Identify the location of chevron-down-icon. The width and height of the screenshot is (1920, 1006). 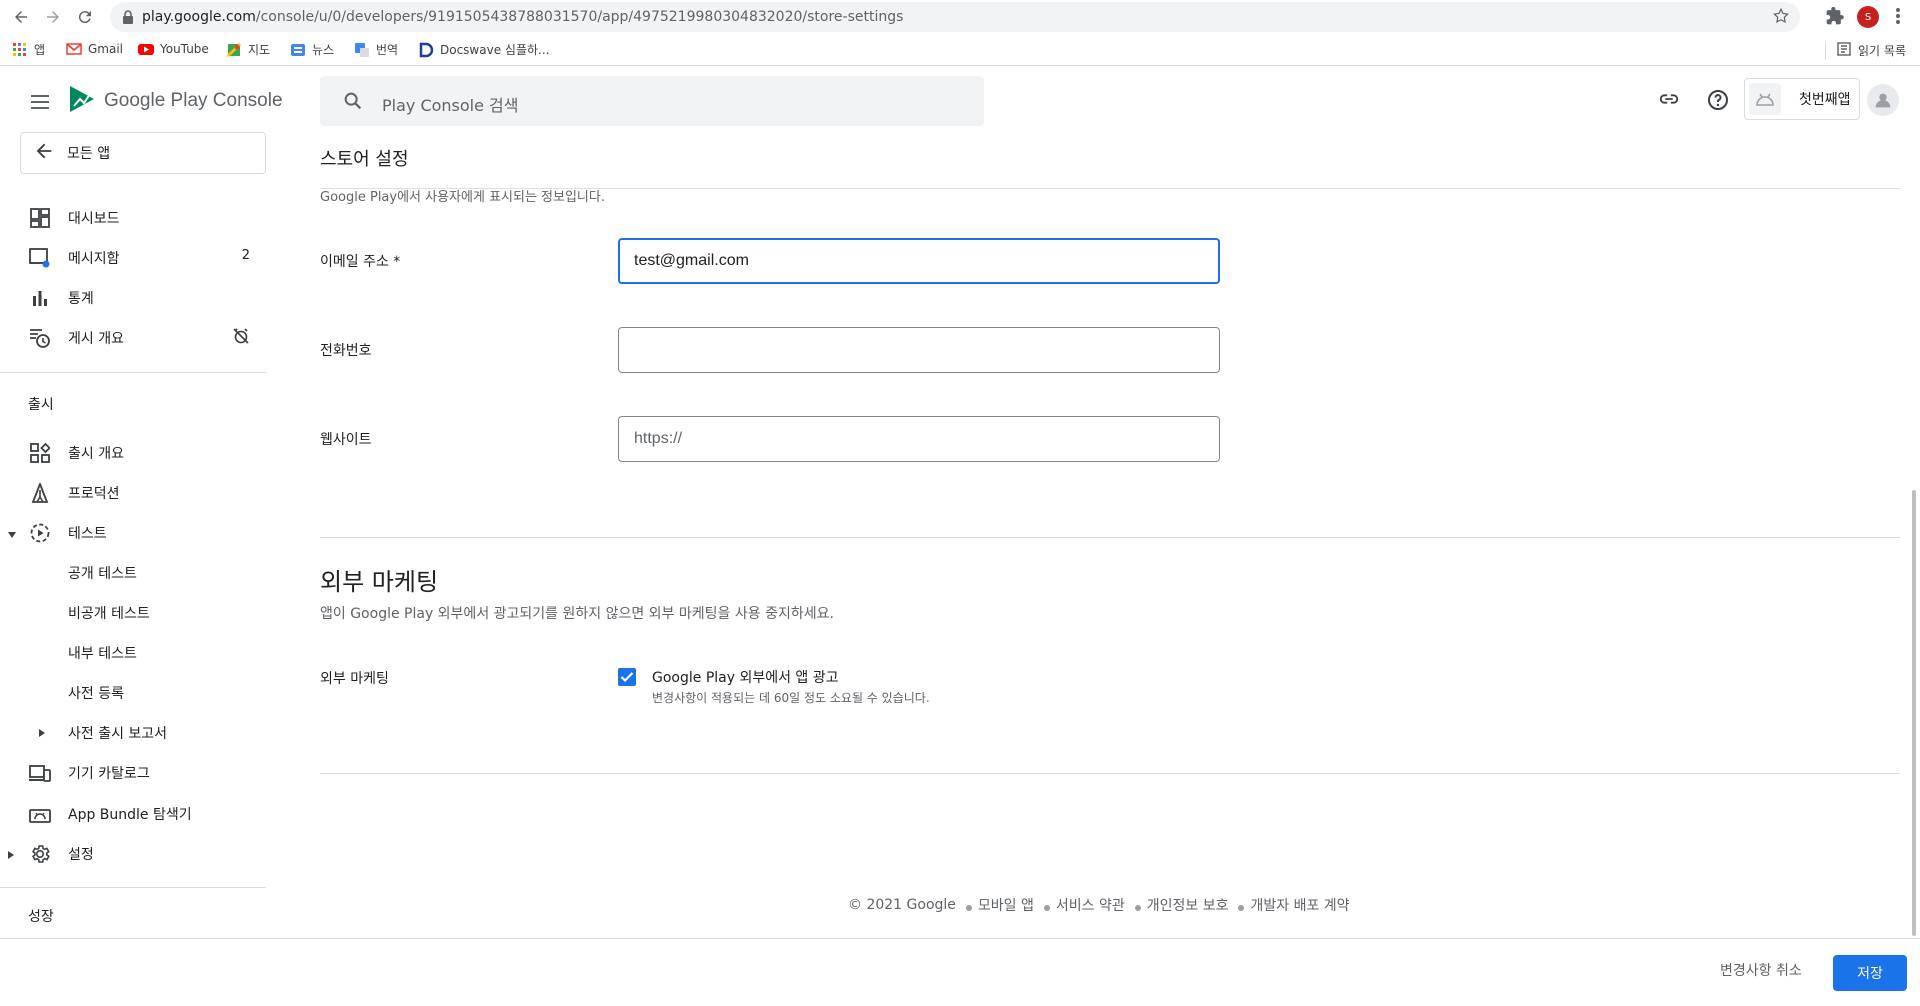
(12, 535).